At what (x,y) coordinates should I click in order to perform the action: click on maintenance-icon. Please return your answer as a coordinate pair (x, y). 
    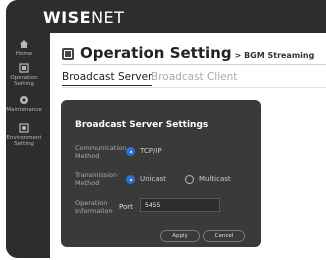
    Looking at the image, I should click on (24, 100).